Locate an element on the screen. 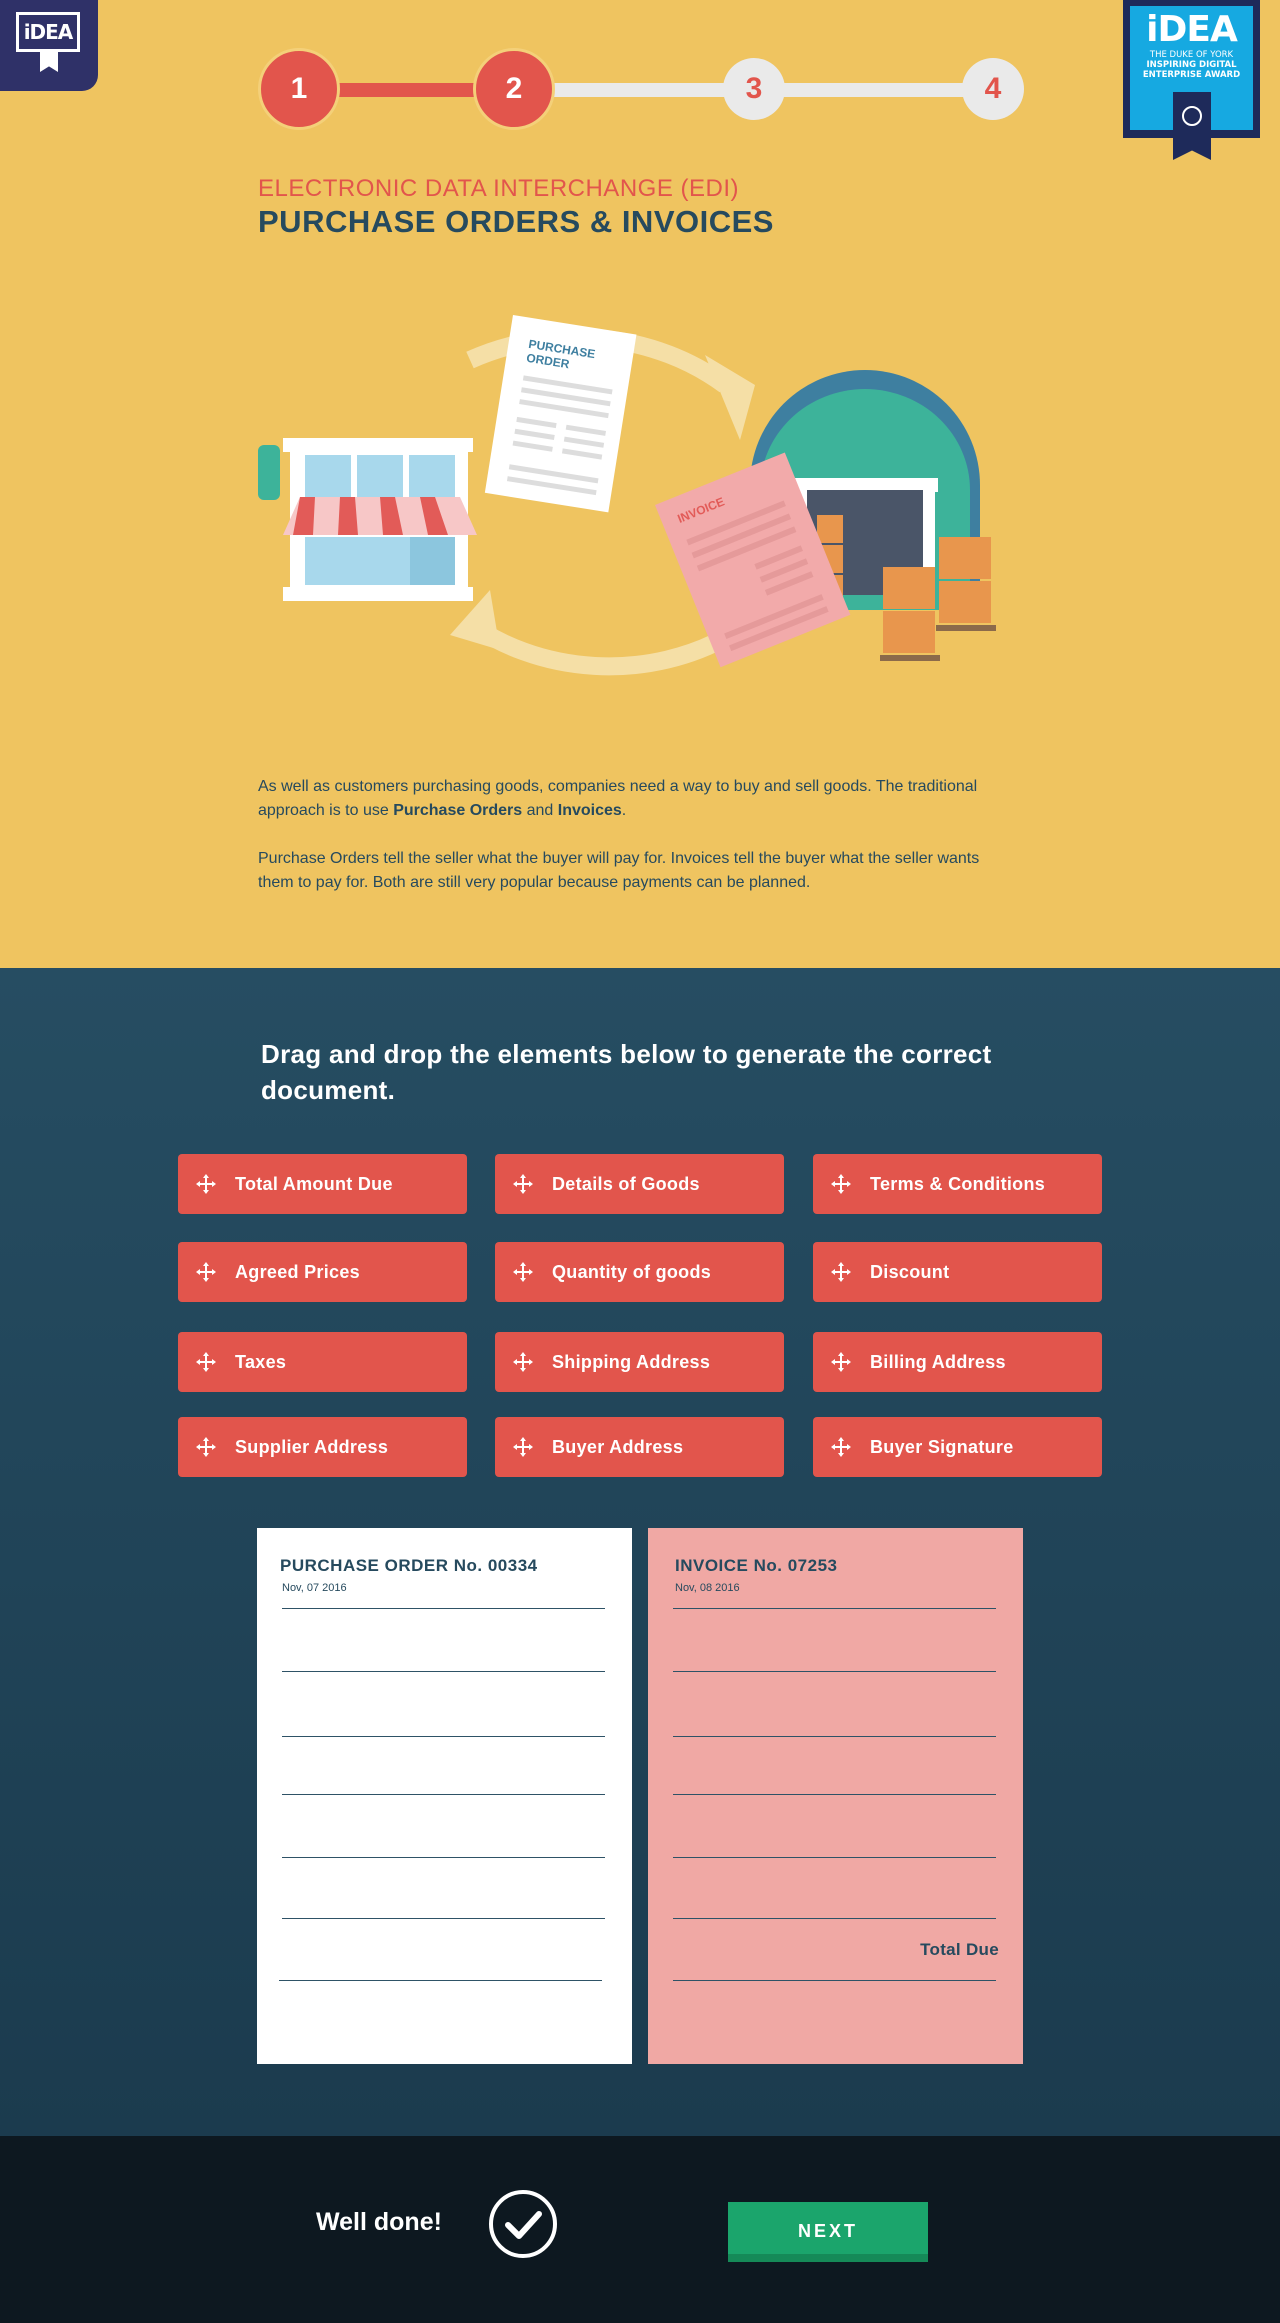  draggable-chip-shipping-address: Shipping Address is located at coordinates (639, 1362).